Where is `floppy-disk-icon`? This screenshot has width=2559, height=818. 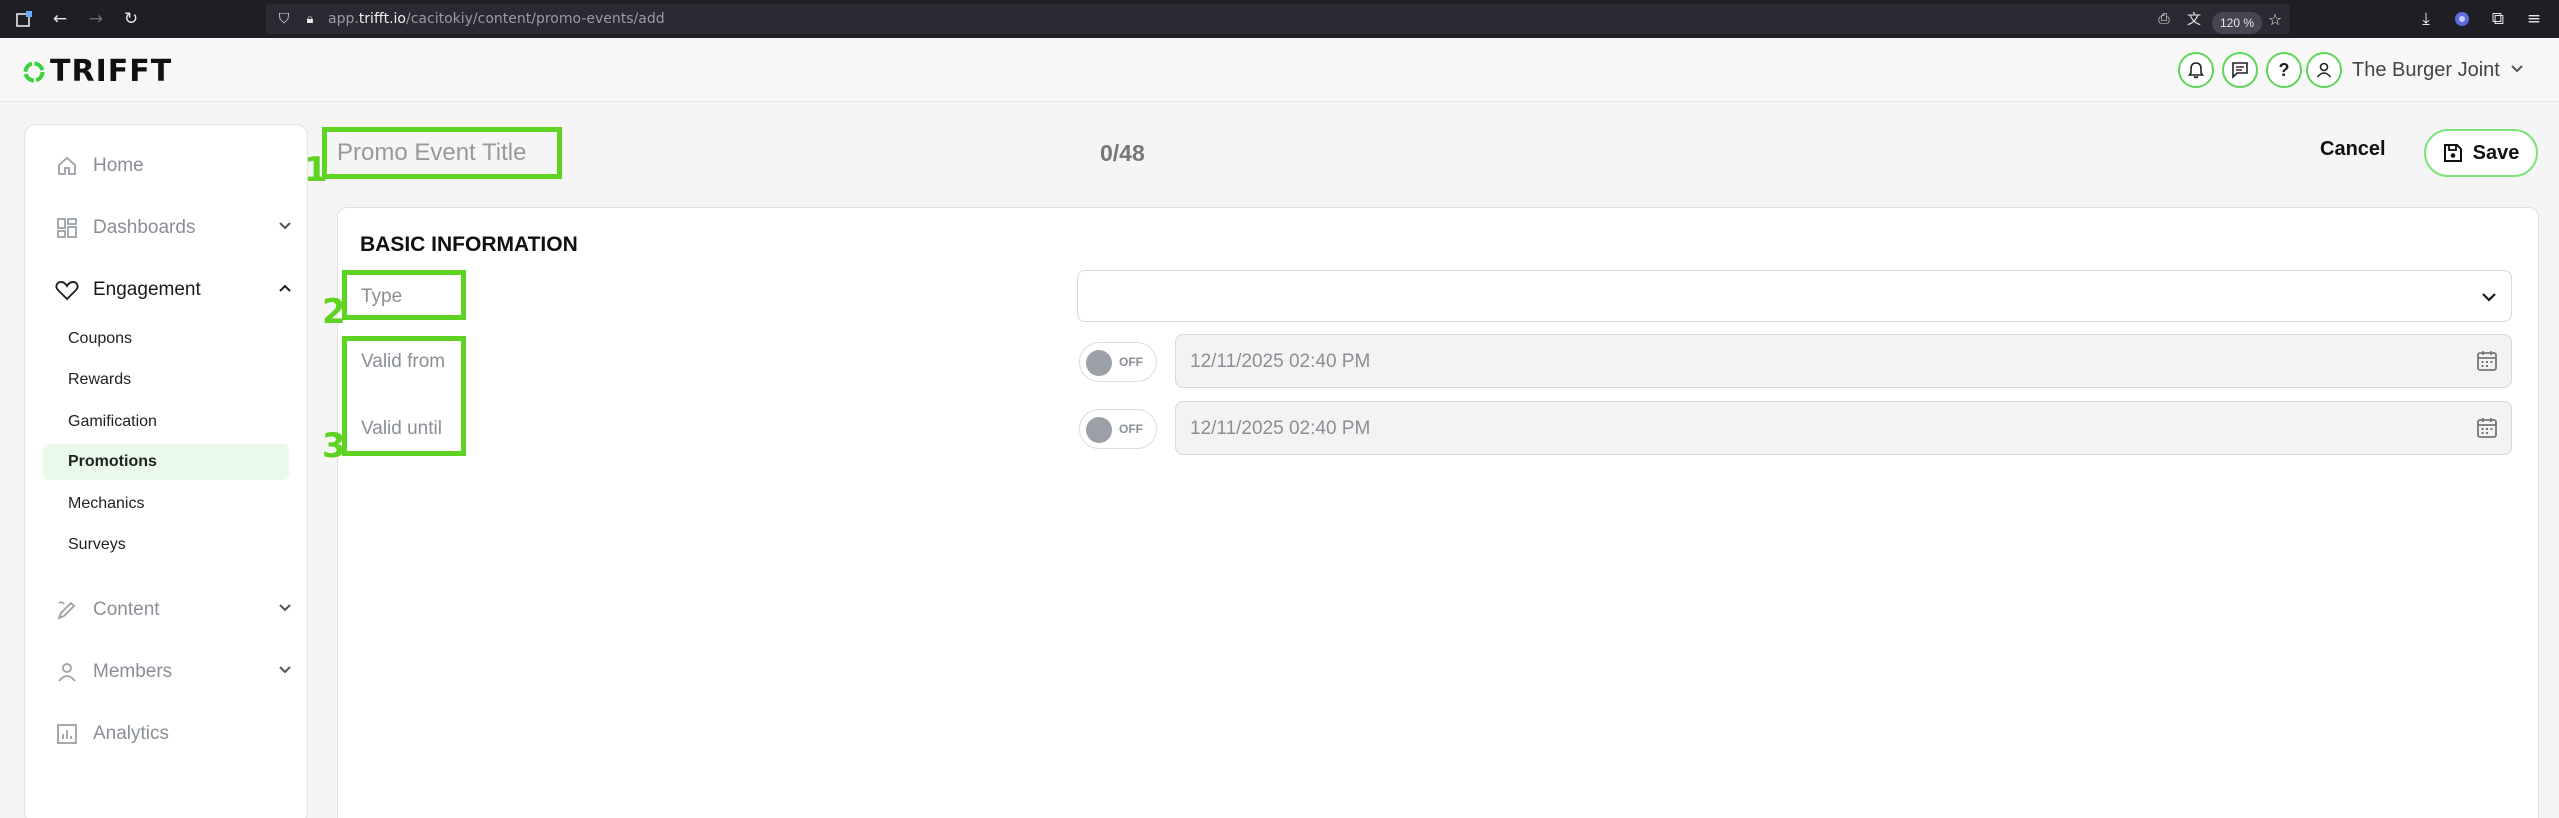
floppy-disk-icon is located at coordinates (2452, 153).